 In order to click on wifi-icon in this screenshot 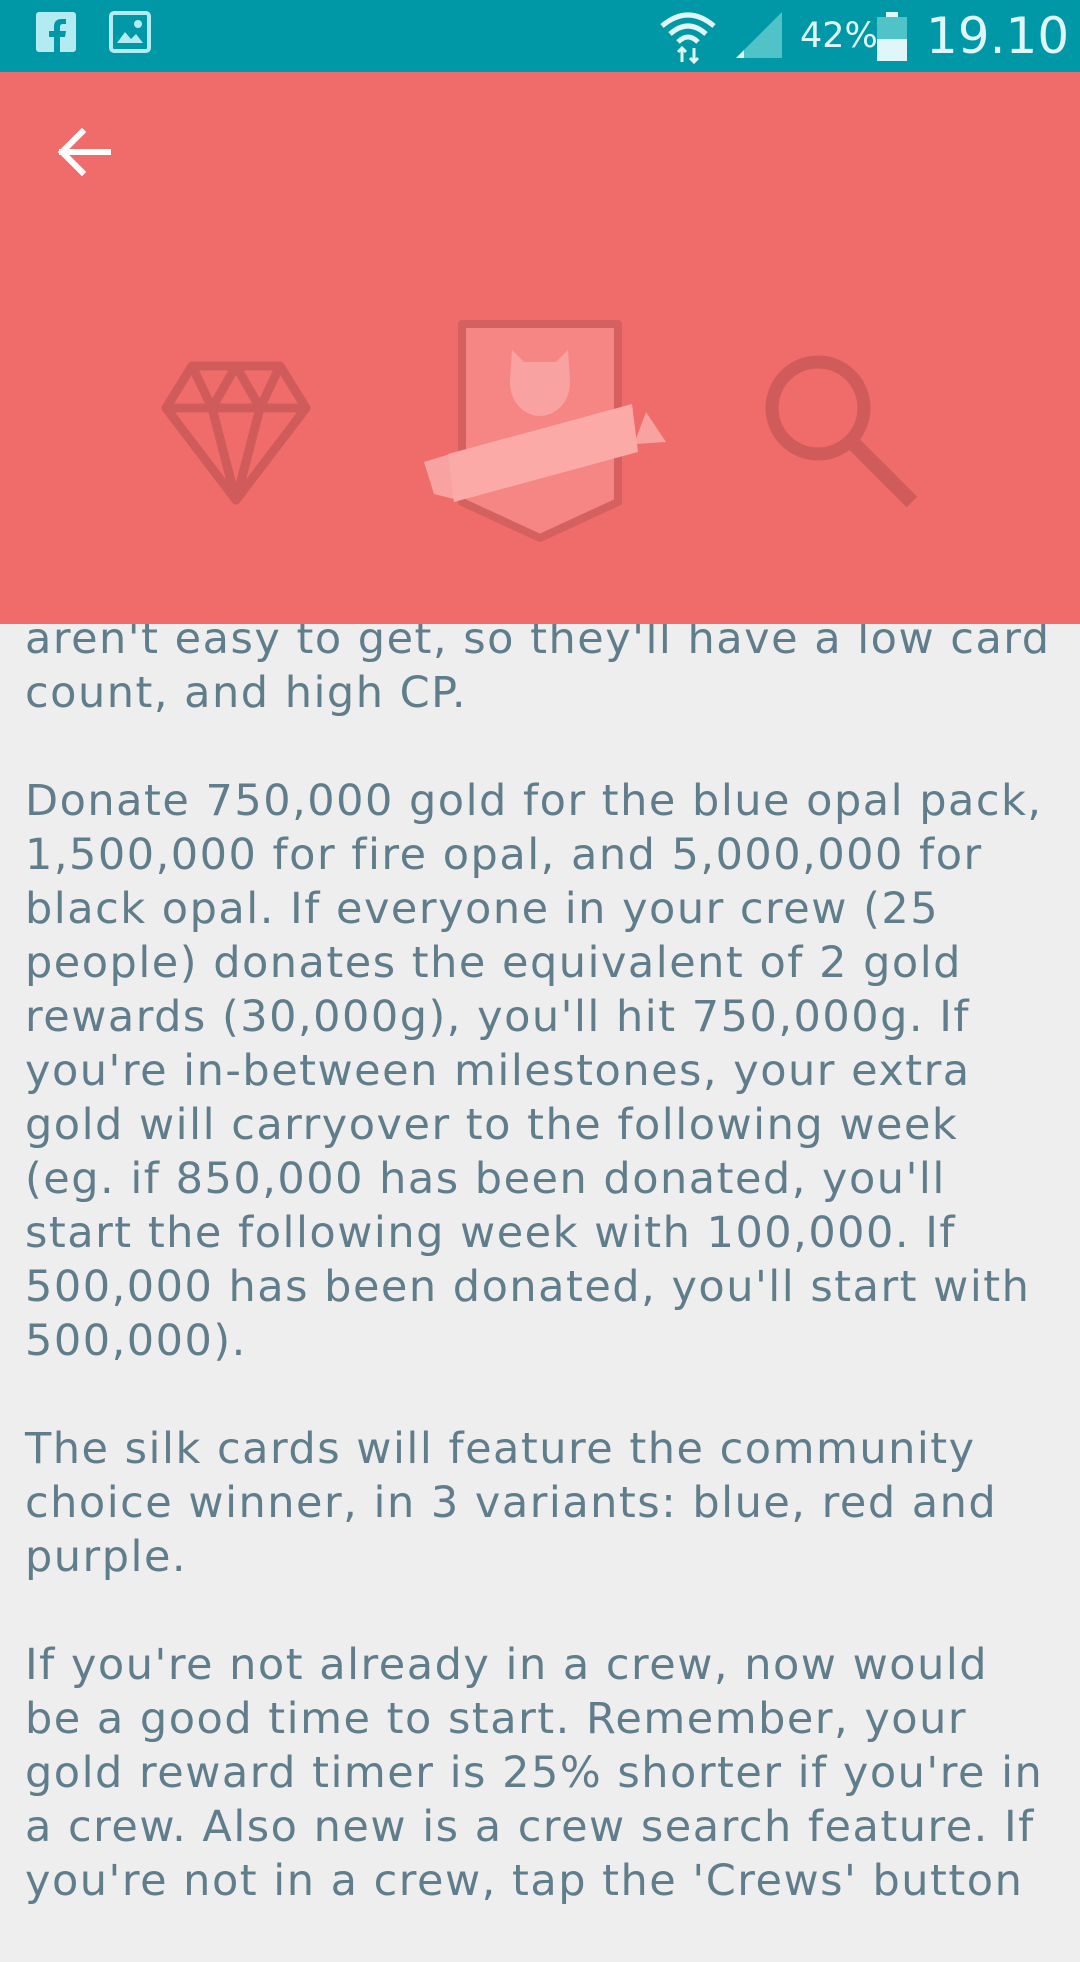, I will do `click(688, 38)`.